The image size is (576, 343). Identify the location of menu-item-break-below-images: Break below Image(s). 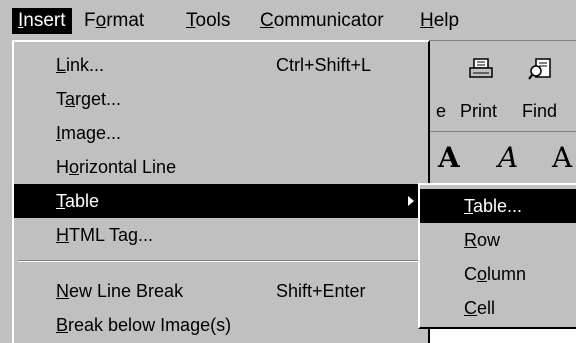
(221, 325).